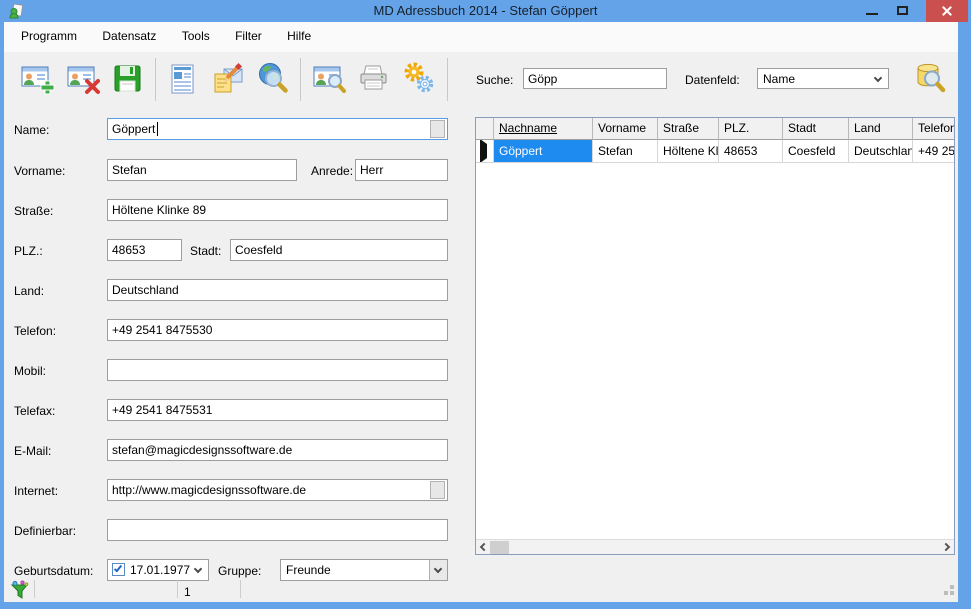 Image resolution: width=971 pixels, height=609 pixels. I want to click on horizontal-scrollbar, so click(715, 546).